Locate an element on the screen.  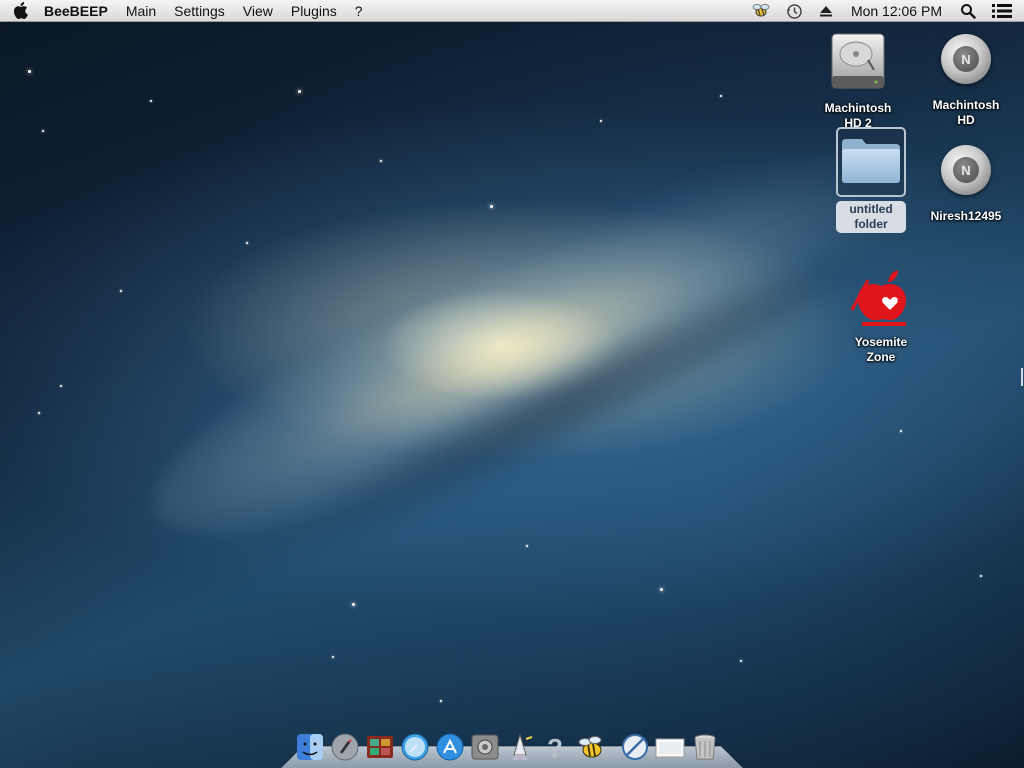
desktop-icon-niresh12495: N Niresh12495 is located at coordinates (966, 184).